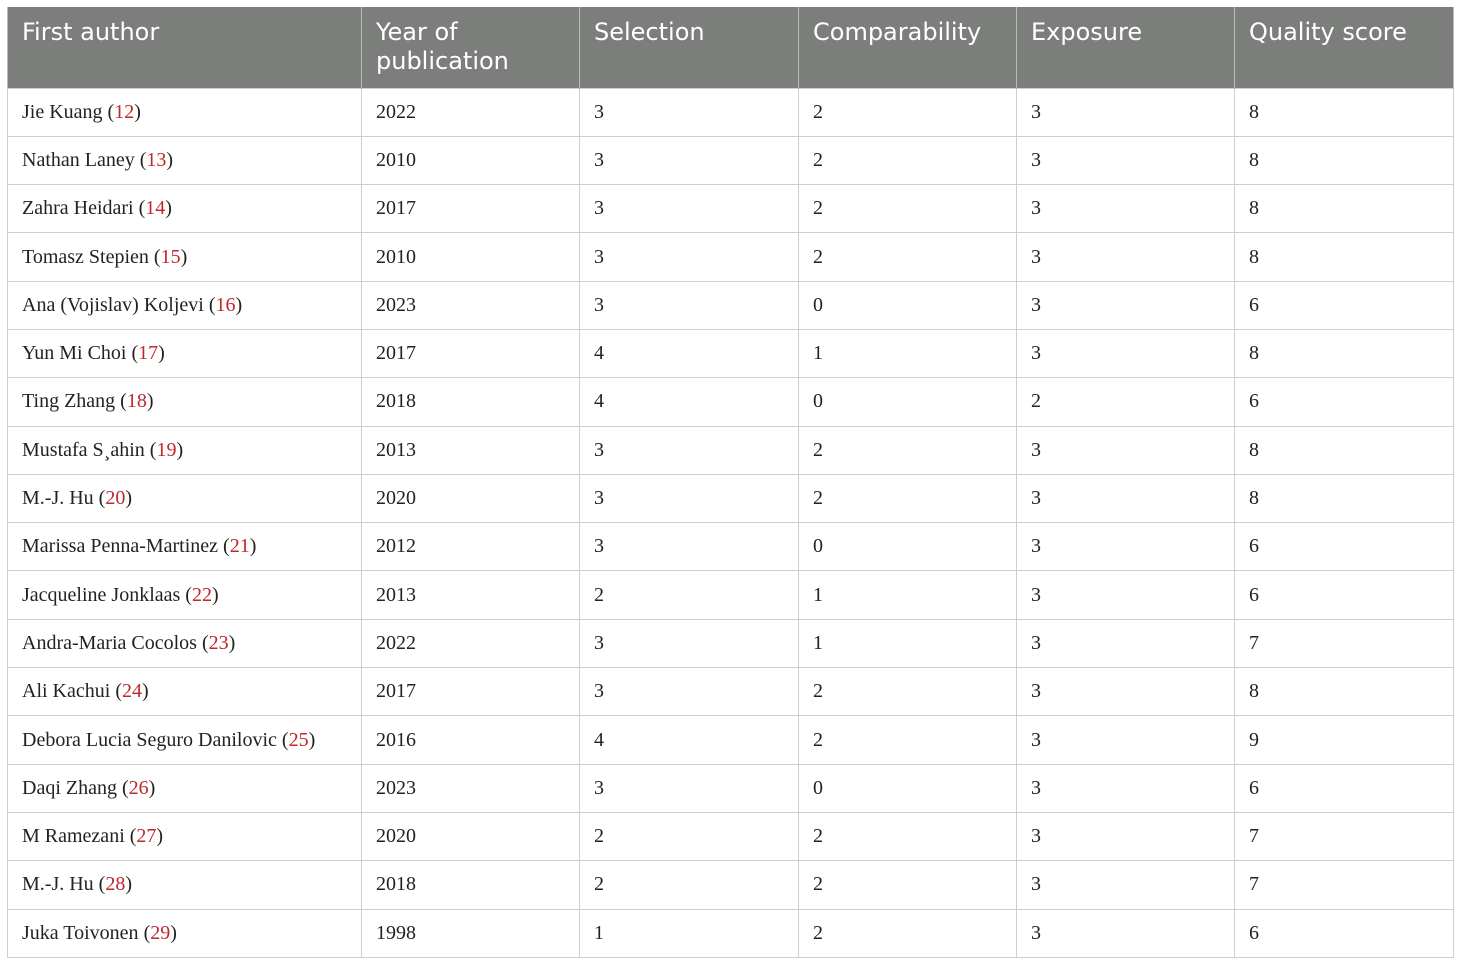 The image size is (1460, 966). I want to click on cell-first-author: Zahra Heidari (14), so click(184, 209).